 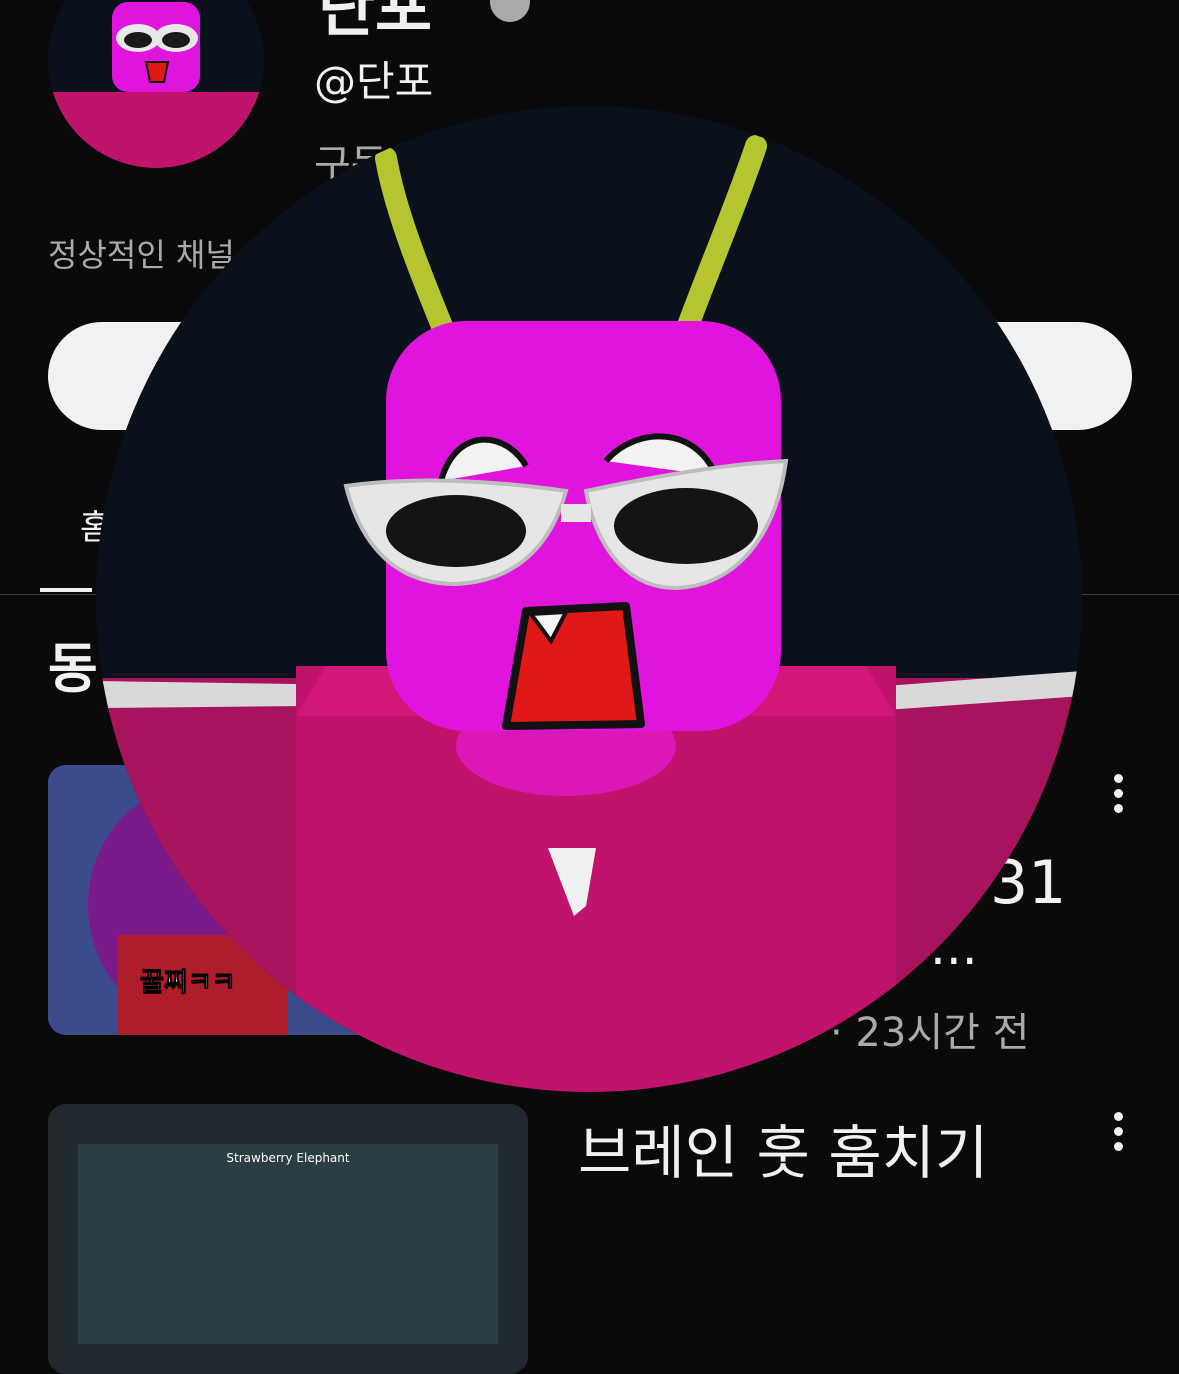 I want to click on avatar-image, so click(x=156, y=84).